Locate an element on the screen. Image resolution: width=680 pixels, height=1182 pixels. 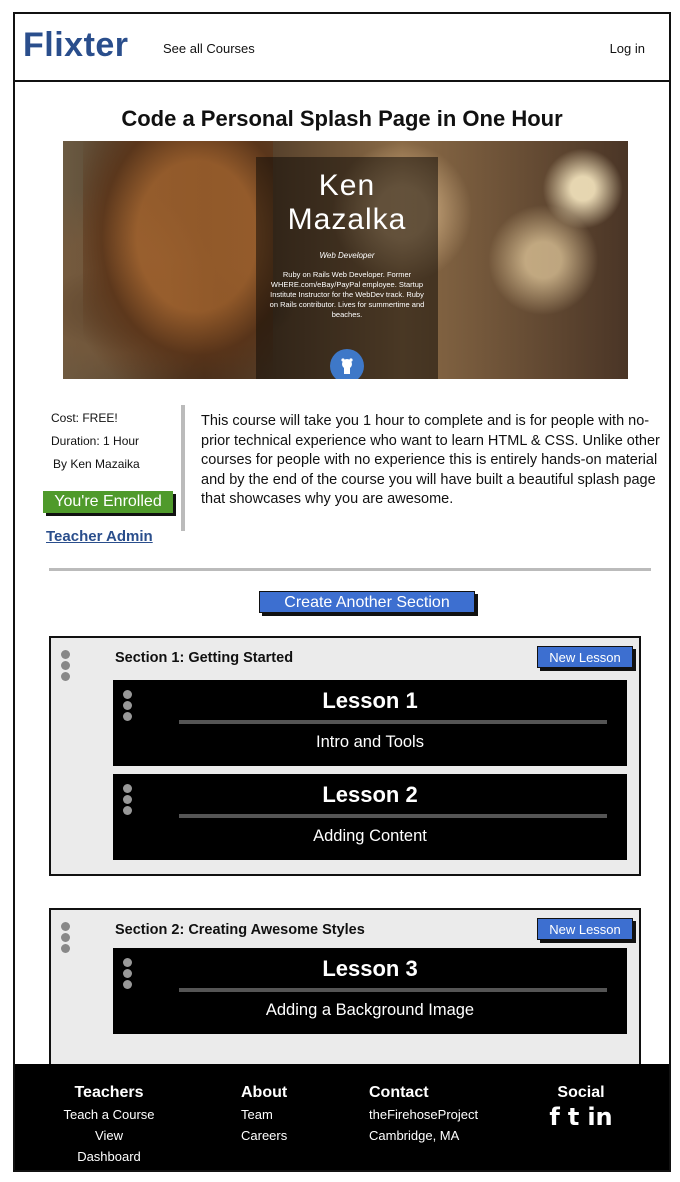
hero-role: Web Developer is located at coordinates (347, 255).